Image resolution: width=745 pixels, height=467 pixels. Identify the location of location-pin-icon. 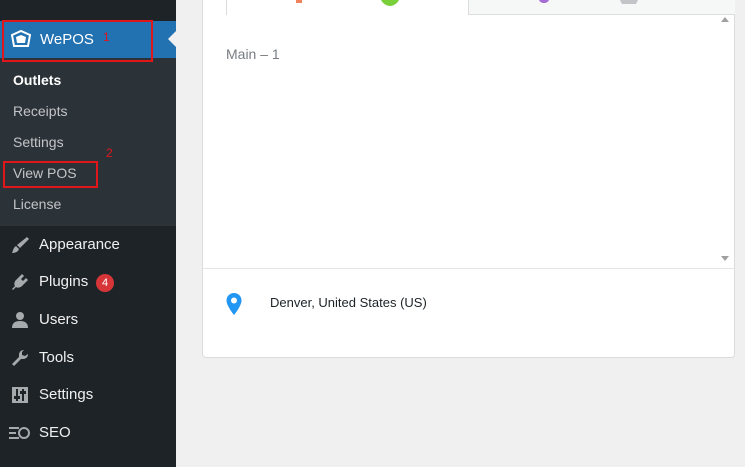
(234, 304).